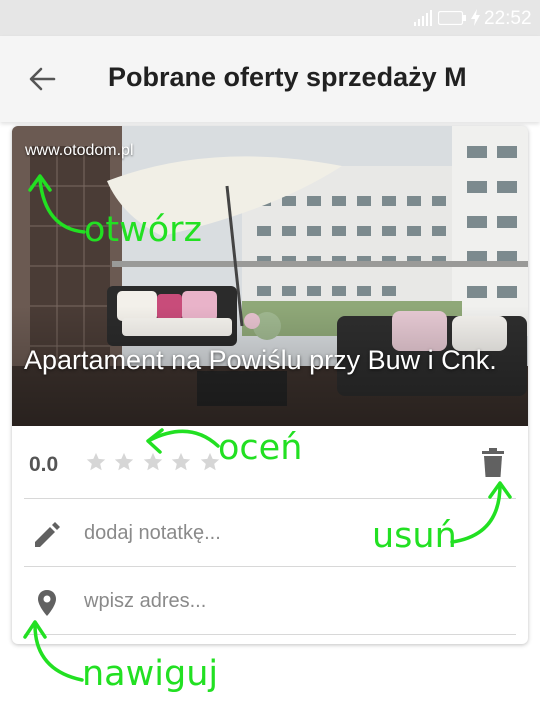 The width and height of the screenshot is (540, 707). What do you see at coordinates (260, 448) in the screenshot?
I see `annotation-rate: oceń` at bounding box center [260, 448].